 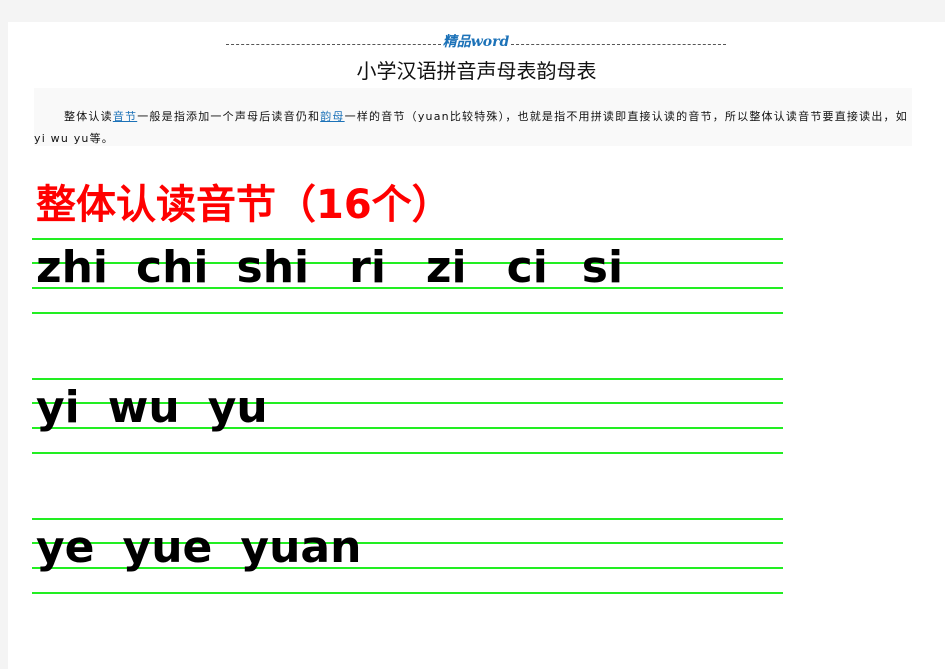 I want to click on syllable-row-3: ye yue yuan, so click(x=407, y=556).